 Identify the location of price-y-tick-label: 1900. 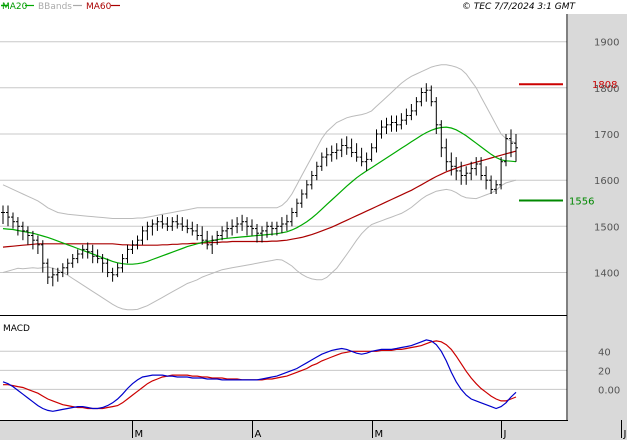
(606, 43).